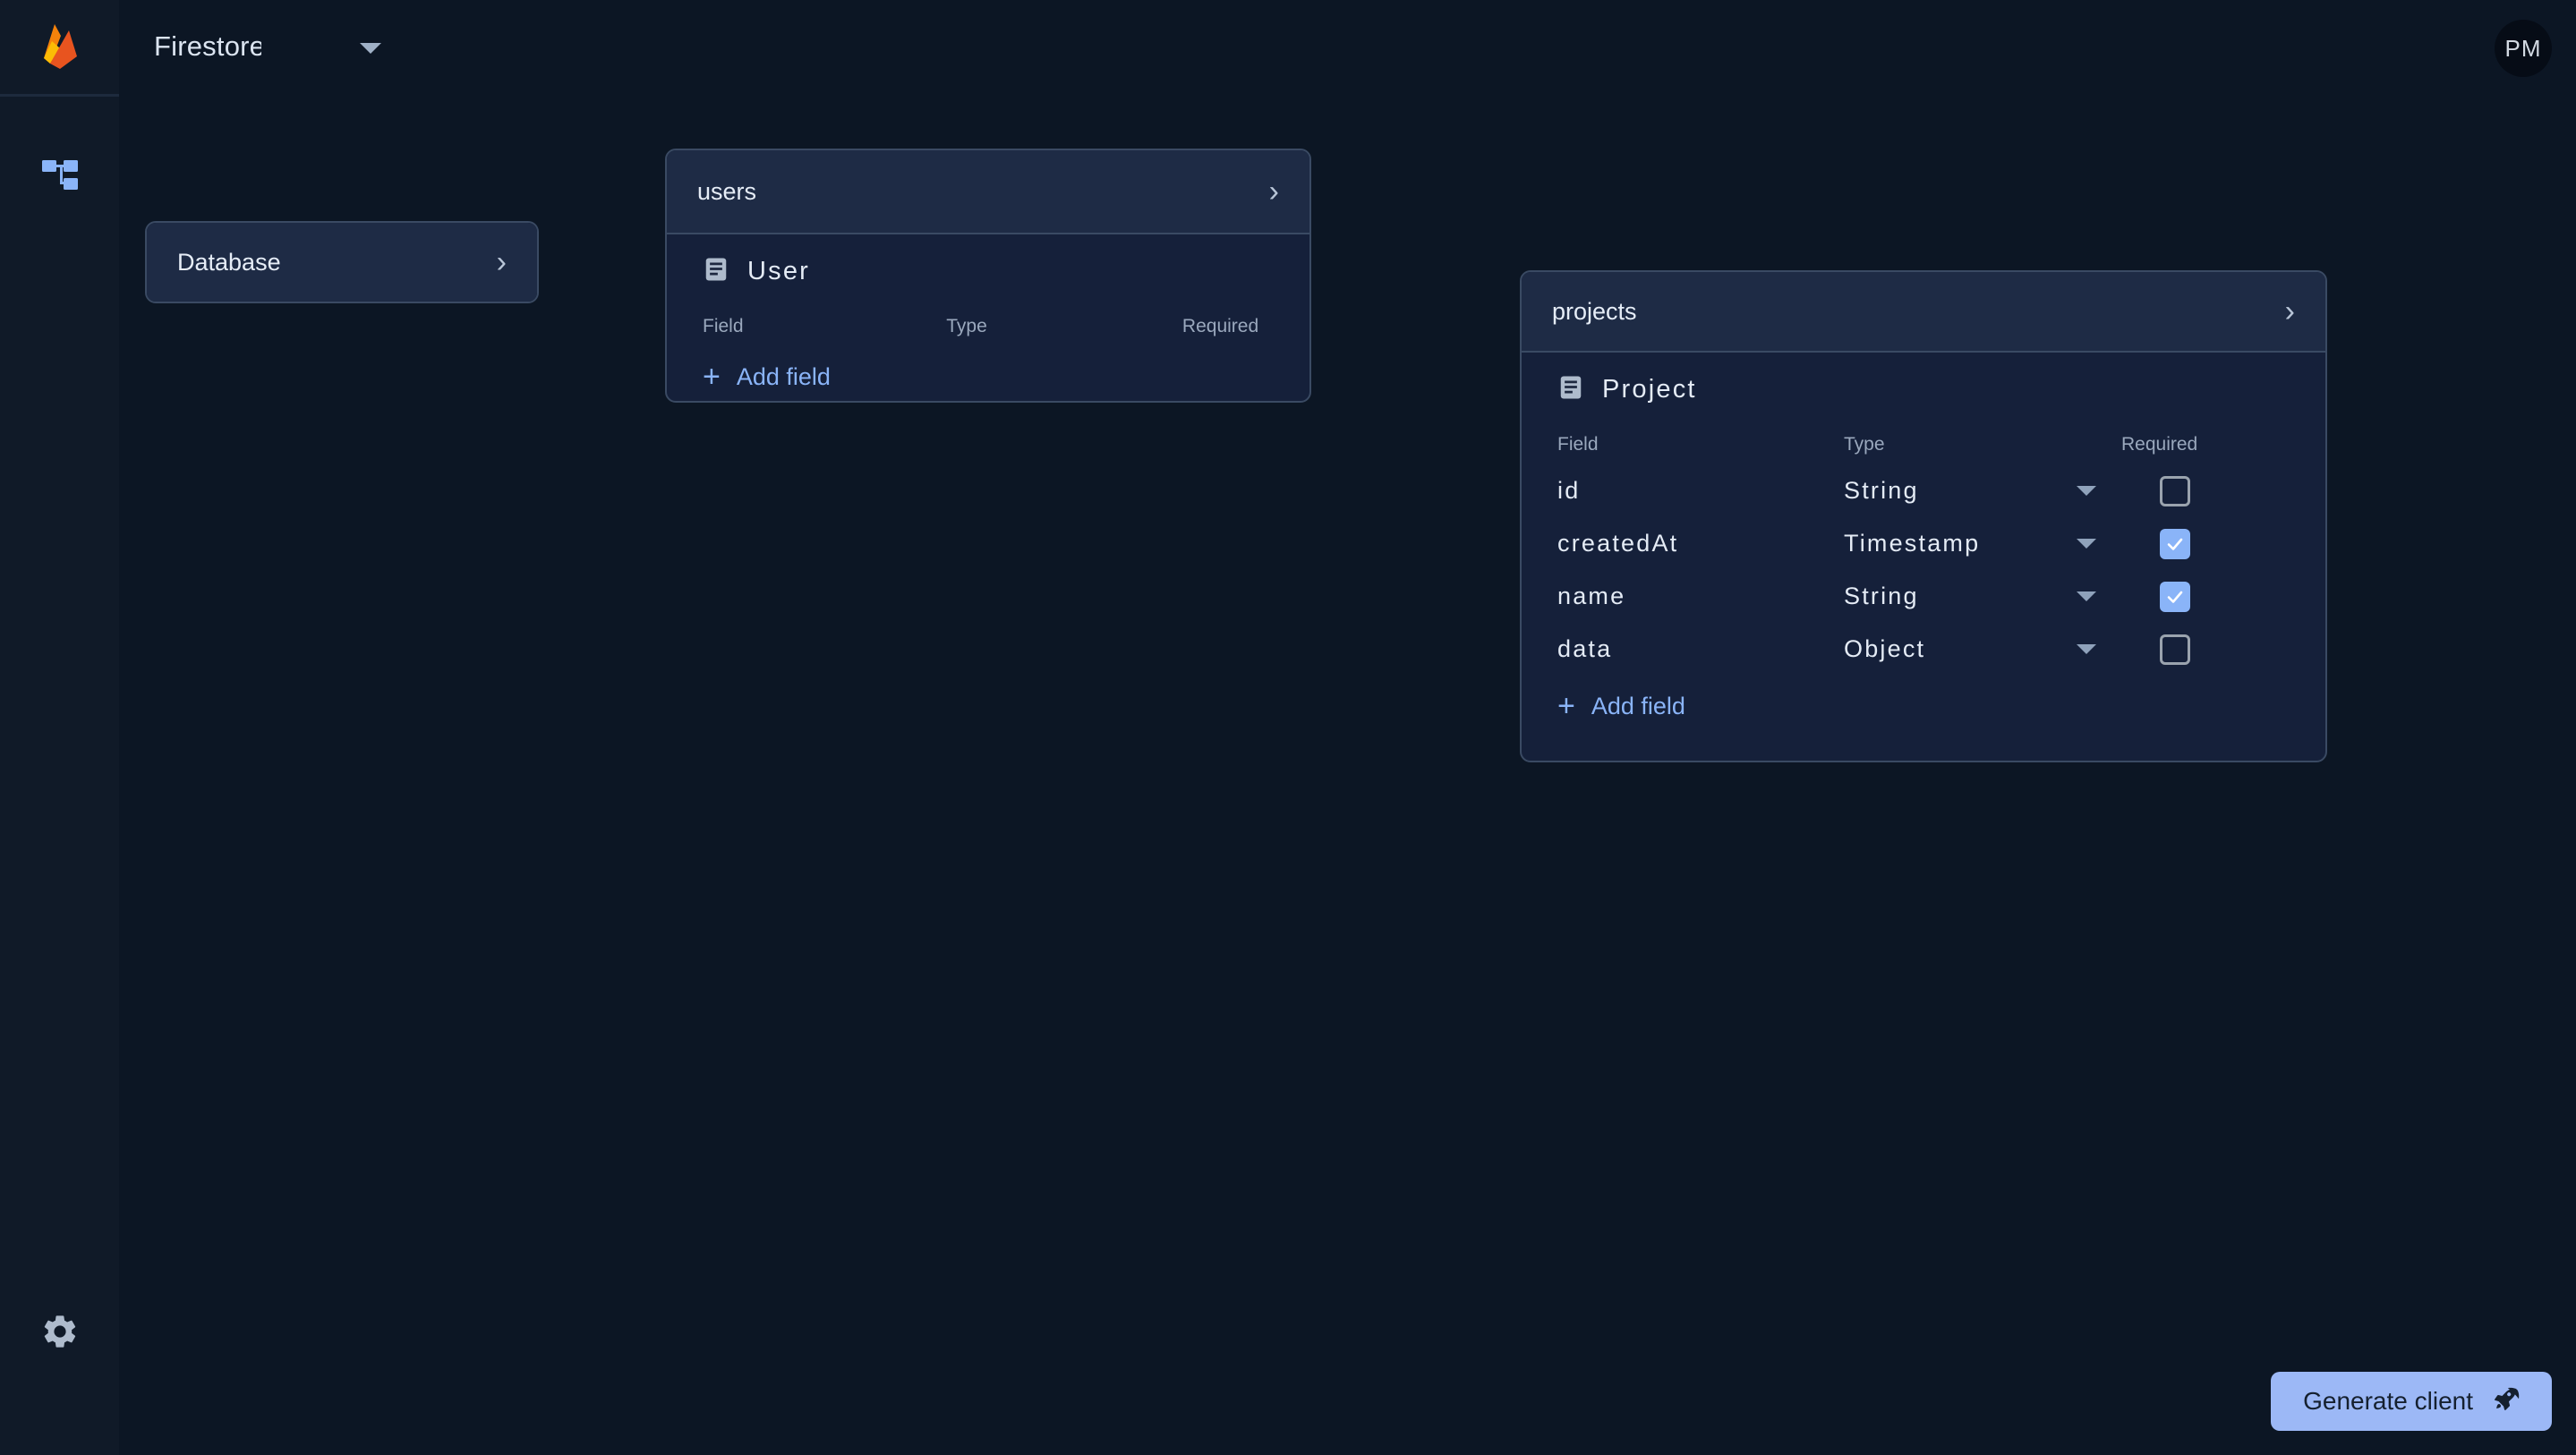 The height and width of the screenshot is (1455, 2576). Describe the element at coordinates (1288, 48) in the screenshot. I see `top-bar: FirestoreModeler PM` at that location.